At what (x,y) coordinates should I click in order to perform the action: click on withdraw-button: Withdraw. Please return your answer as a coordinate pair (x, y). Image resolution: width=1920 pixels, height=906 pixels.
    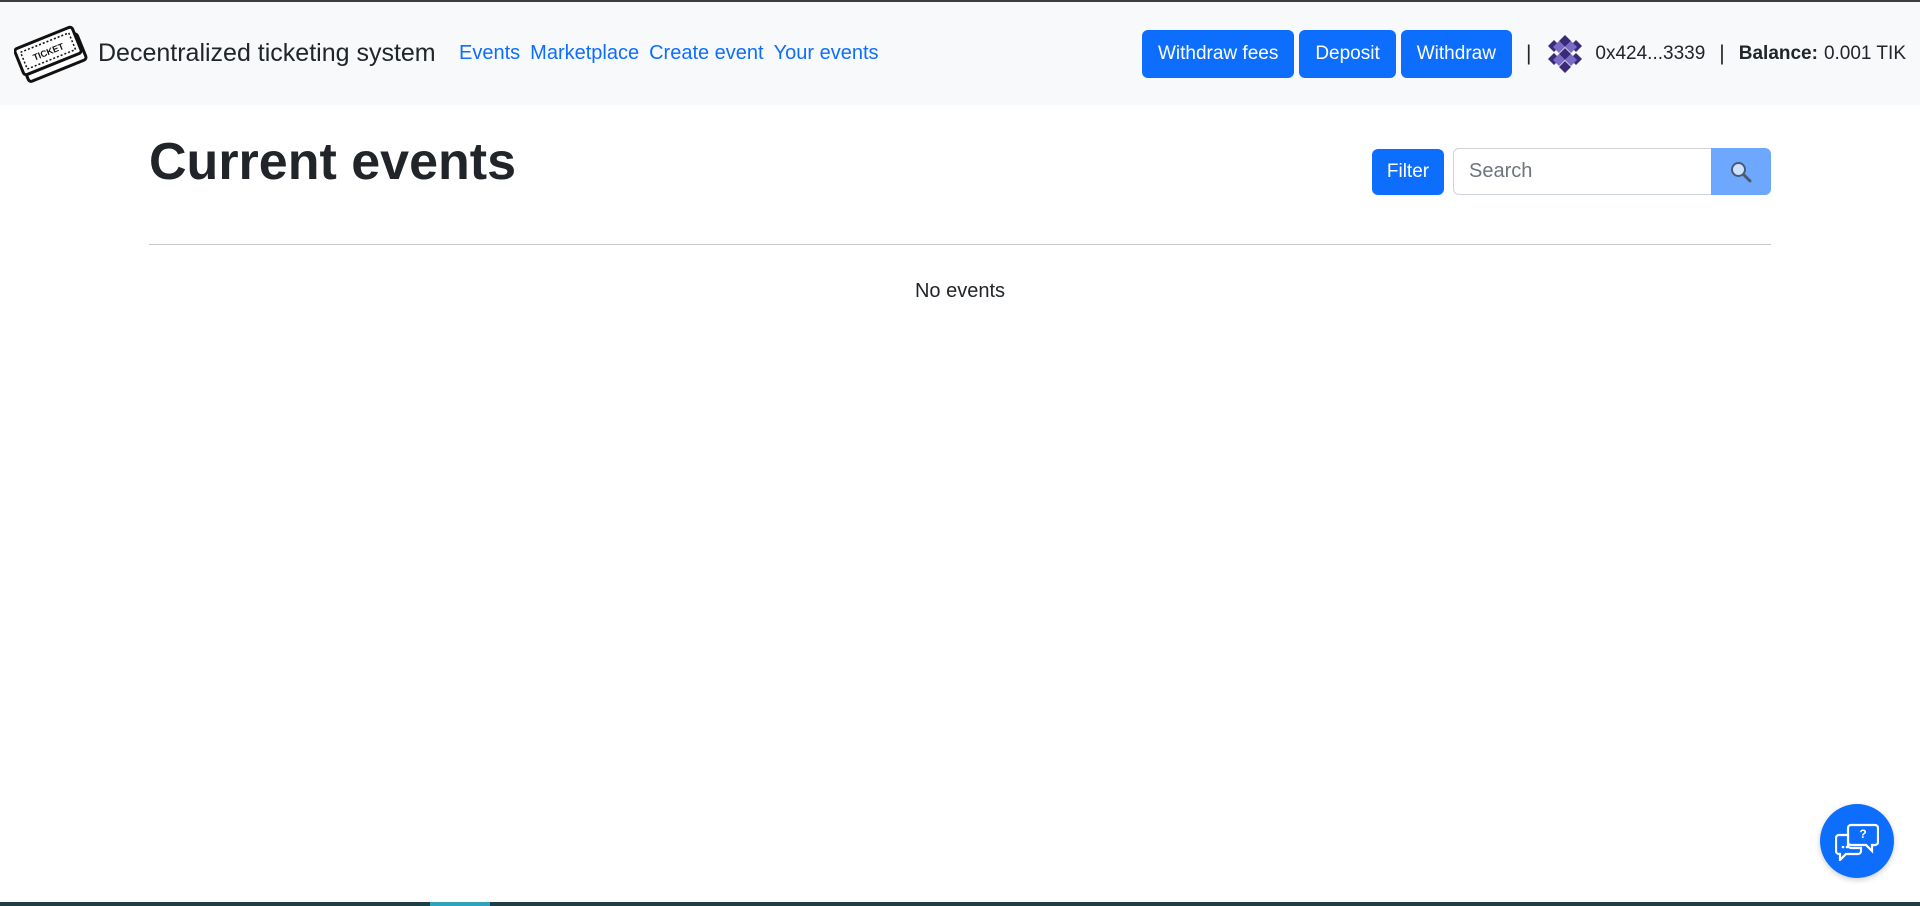
    Looking at the image, I should click on (1456, 54).